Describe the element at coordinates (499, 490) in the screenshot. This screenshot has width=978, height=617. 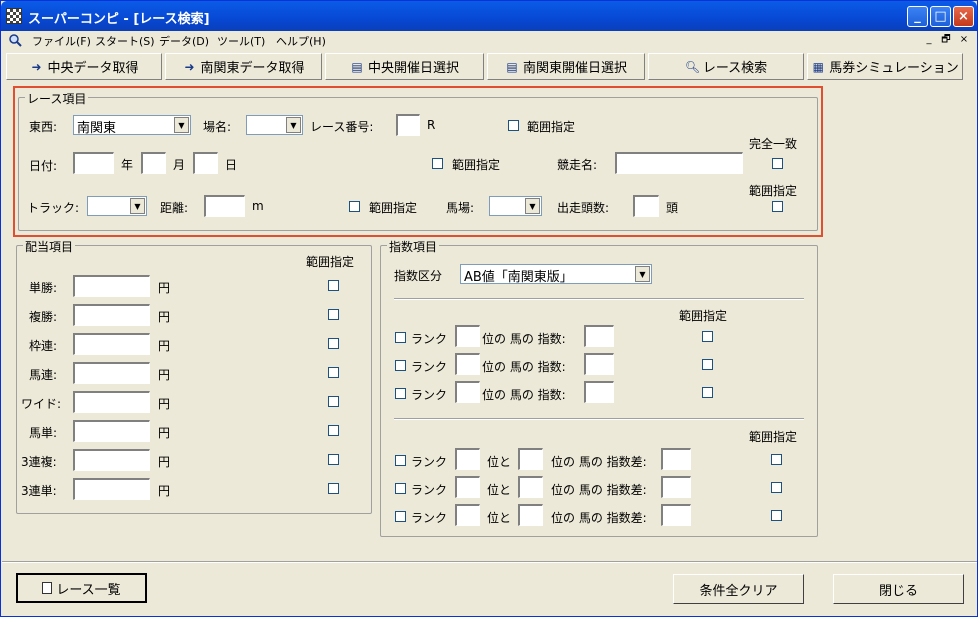
I see `pos-and-label: 位と` at that location.